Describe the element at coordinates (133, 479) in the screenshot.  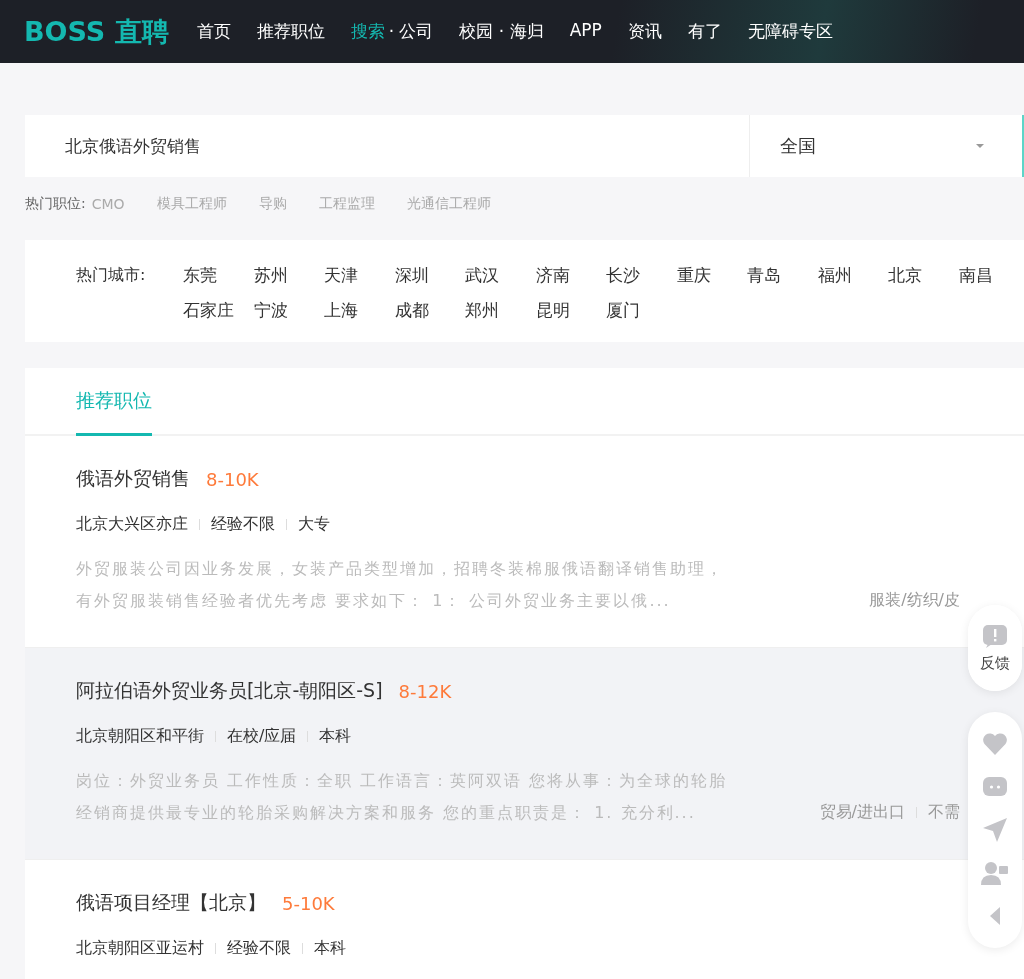
I see `job-title: 俄语外贸销售` at that location.